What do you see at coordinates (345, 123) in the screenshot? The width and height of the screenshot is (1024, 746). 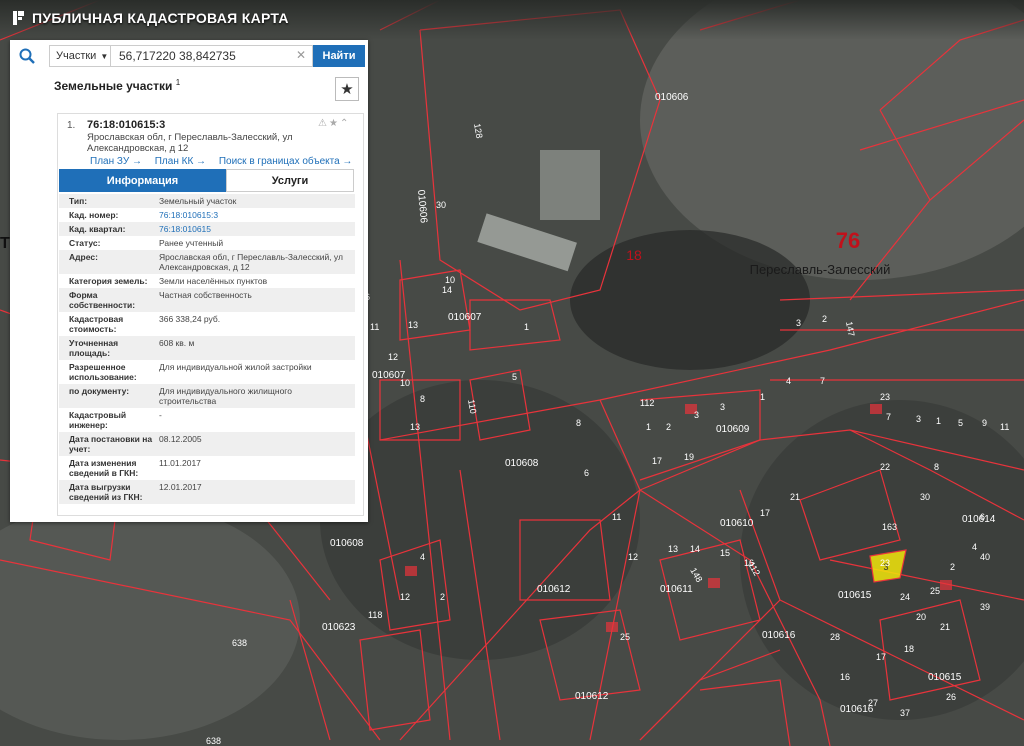 I see `collapse-icon: ⌃` at bounding box center [345, 123].